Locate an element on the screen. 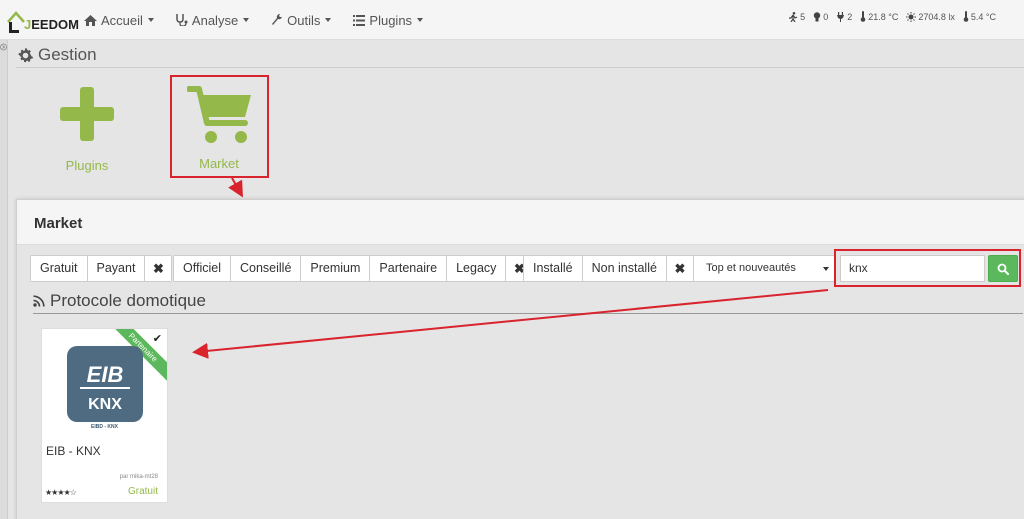 This screenshot has height=519, width=1024. filter-partenaire: Partenaire is located at coordinates (409, 268).